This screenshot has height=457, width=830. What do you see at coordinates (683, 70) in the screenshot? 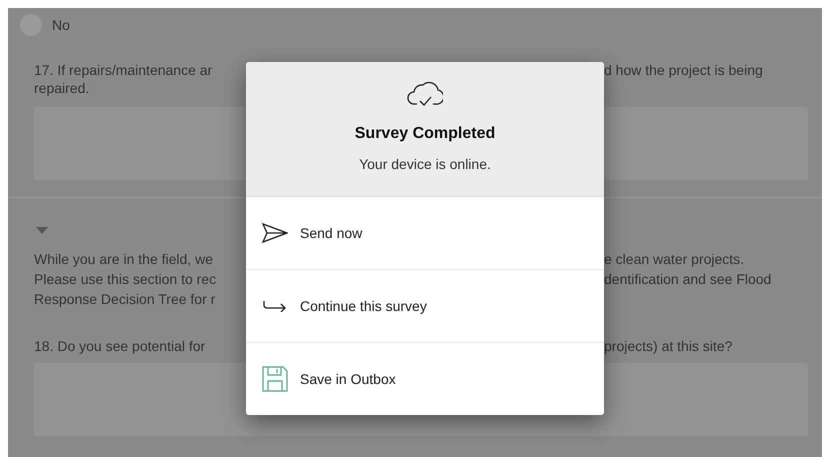
I see `question-text: d how the project is being` at bounding box center [683, 70].